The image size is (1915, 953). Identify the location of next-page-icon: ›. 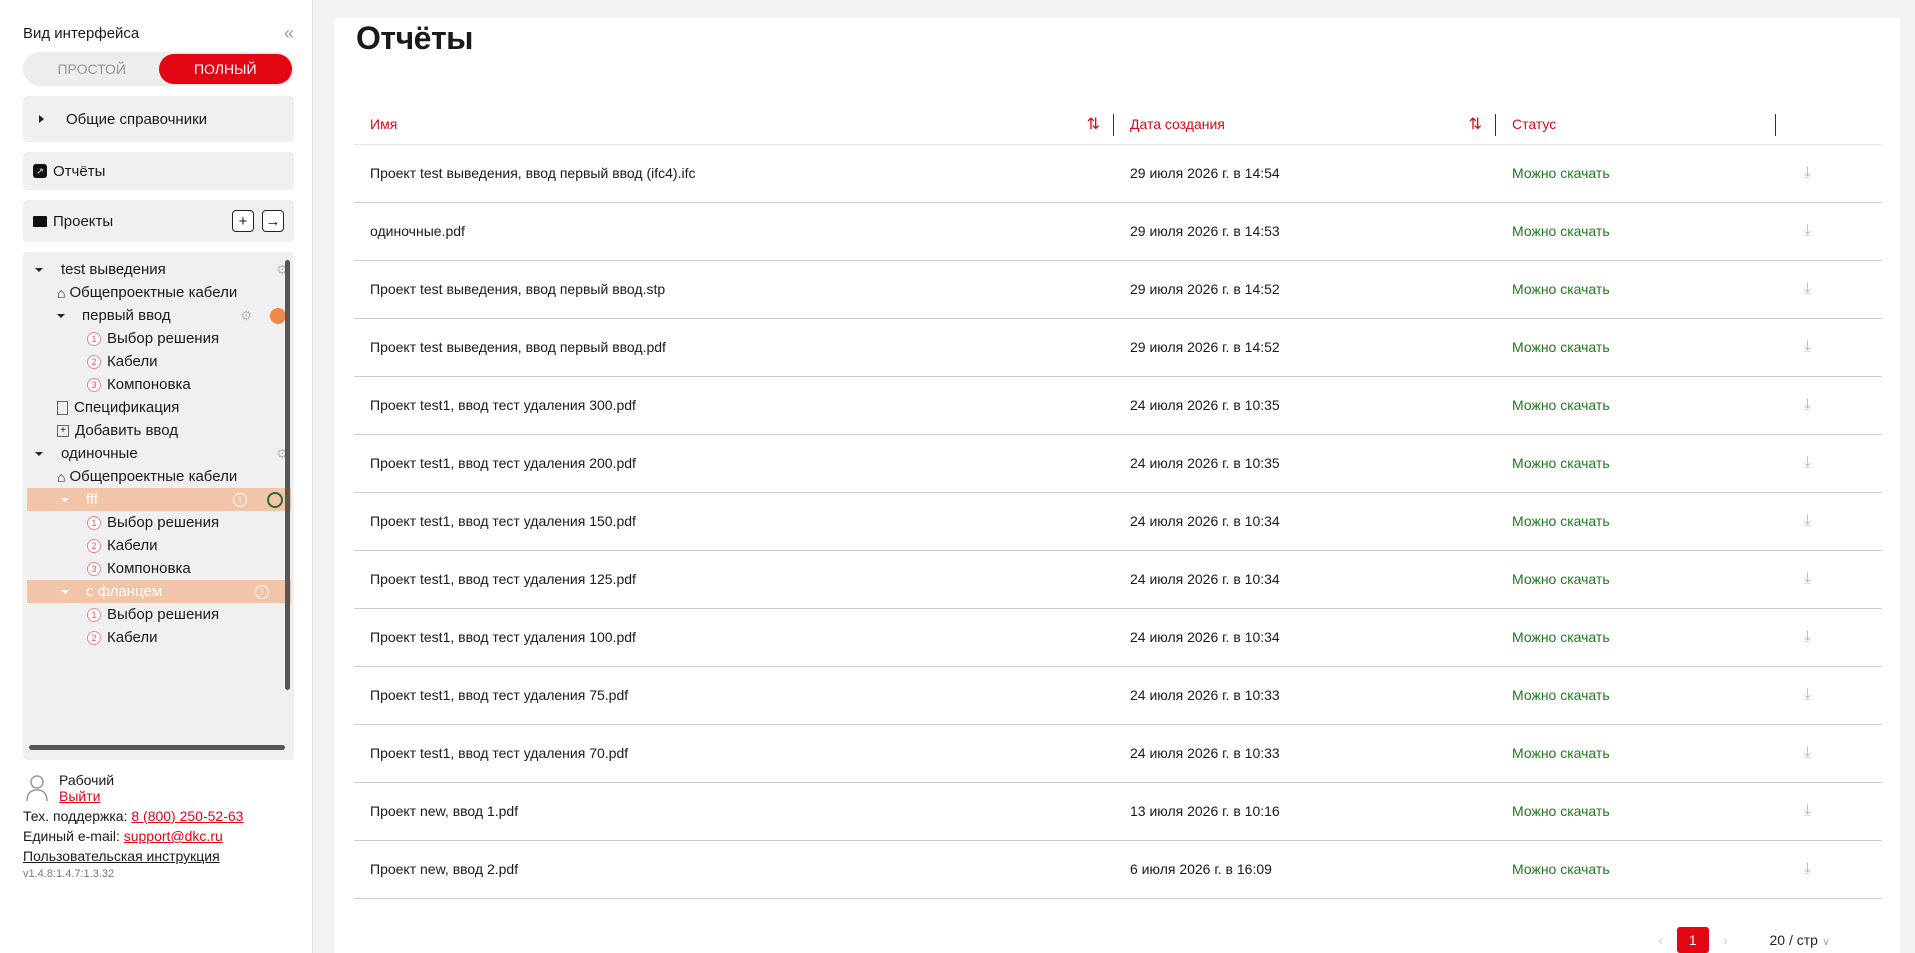
(1725, 940).